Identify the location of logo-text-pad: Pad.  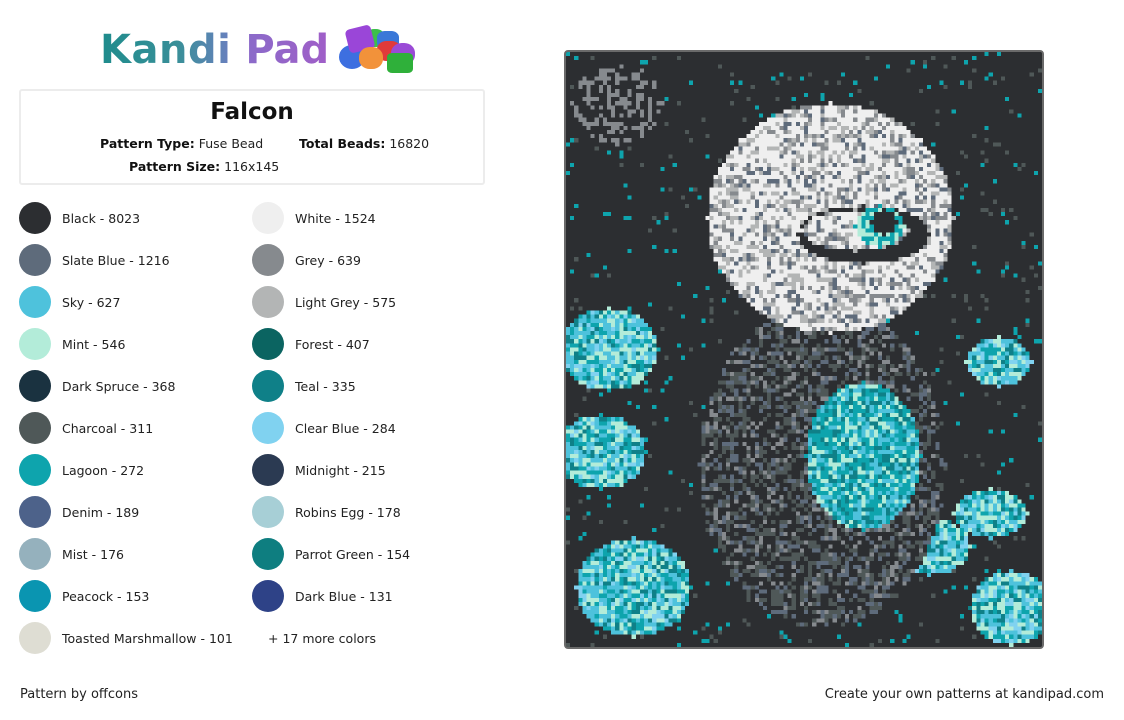
(287, 50).